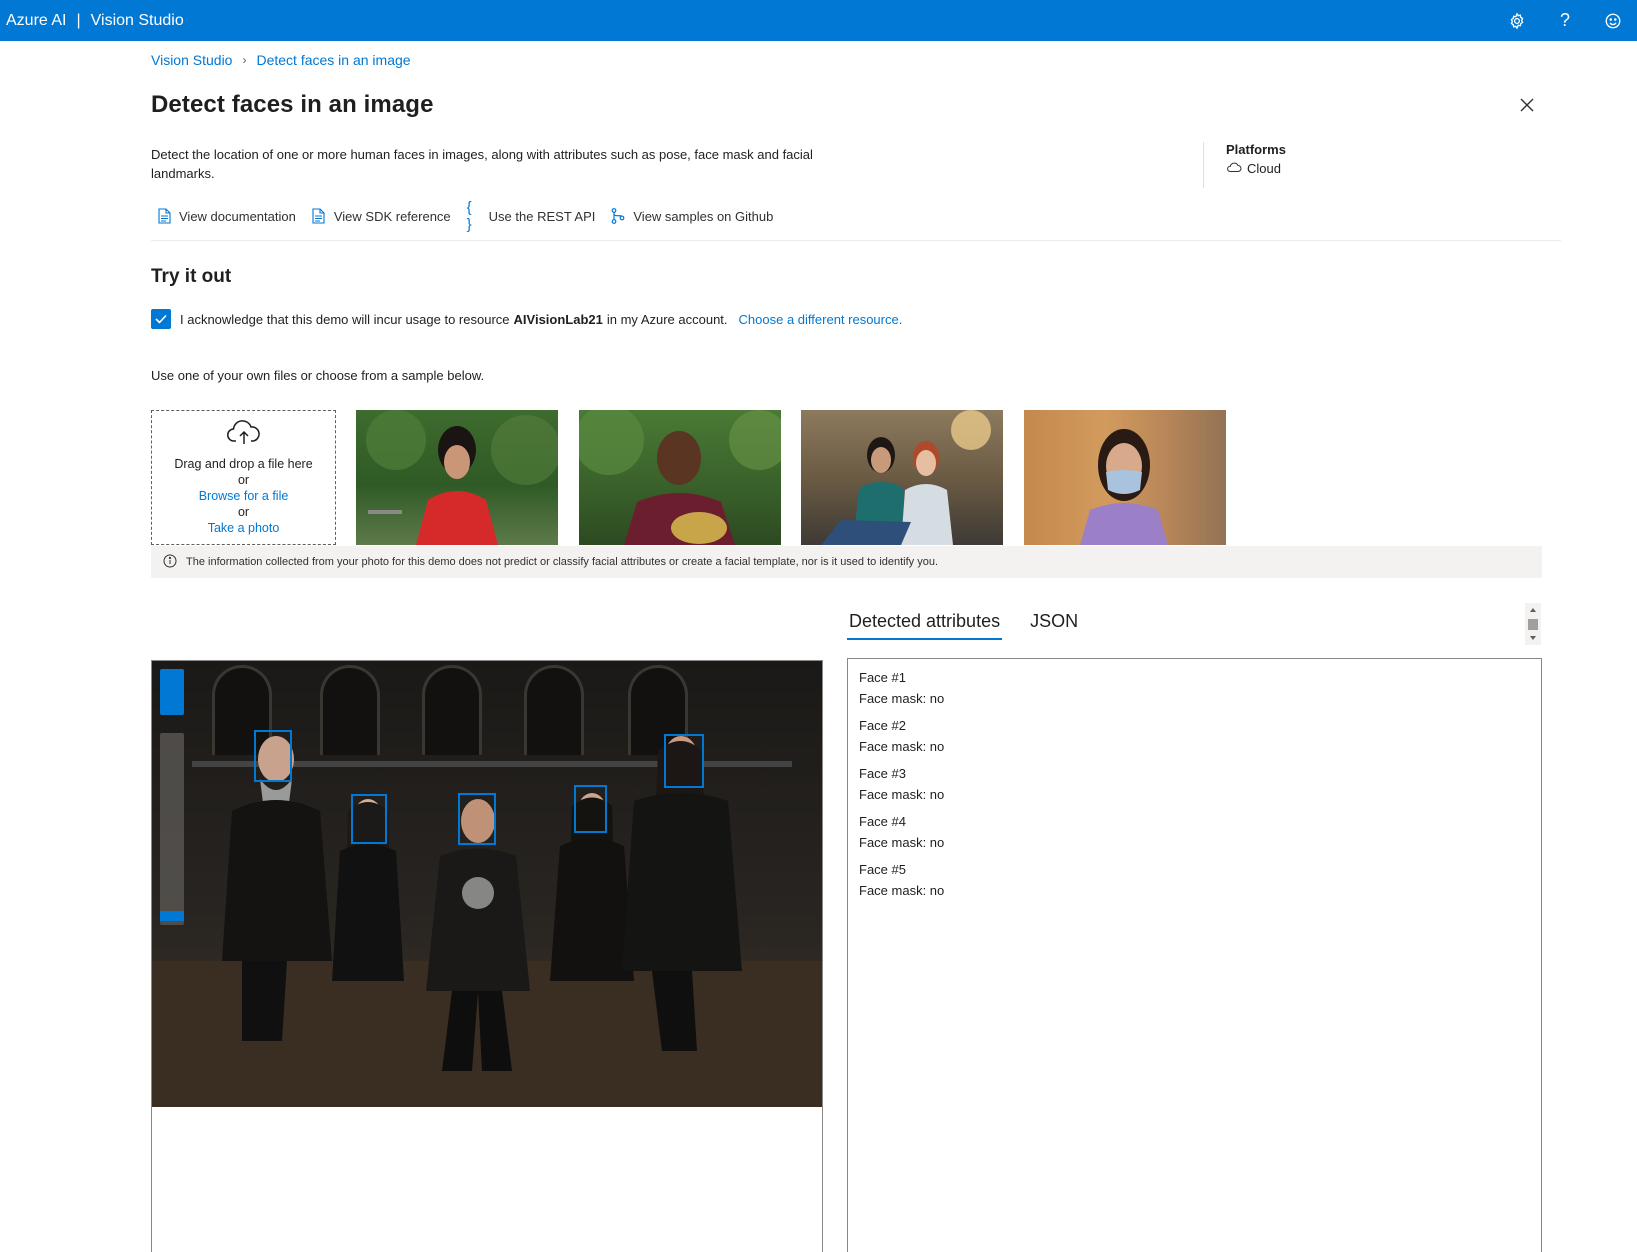 This screenshot has height=1252, width=1637. I want to click on page-title: Detect faces in an image, so click(292, 104).